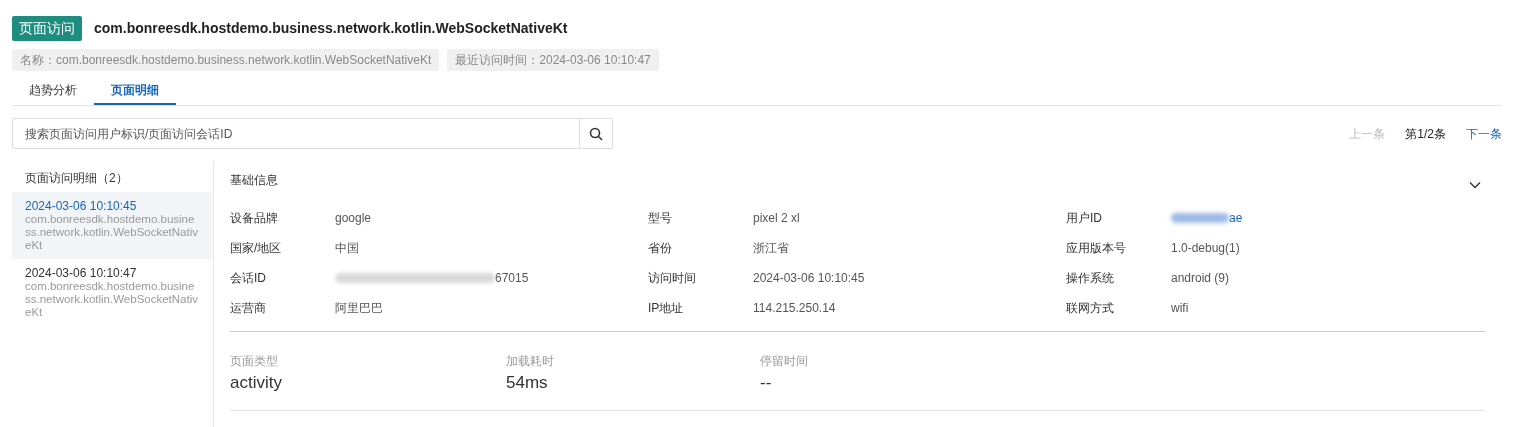 This screenshot has width=1514, height=427. I want to click on field-label: 访问时间, so click(672, 278).